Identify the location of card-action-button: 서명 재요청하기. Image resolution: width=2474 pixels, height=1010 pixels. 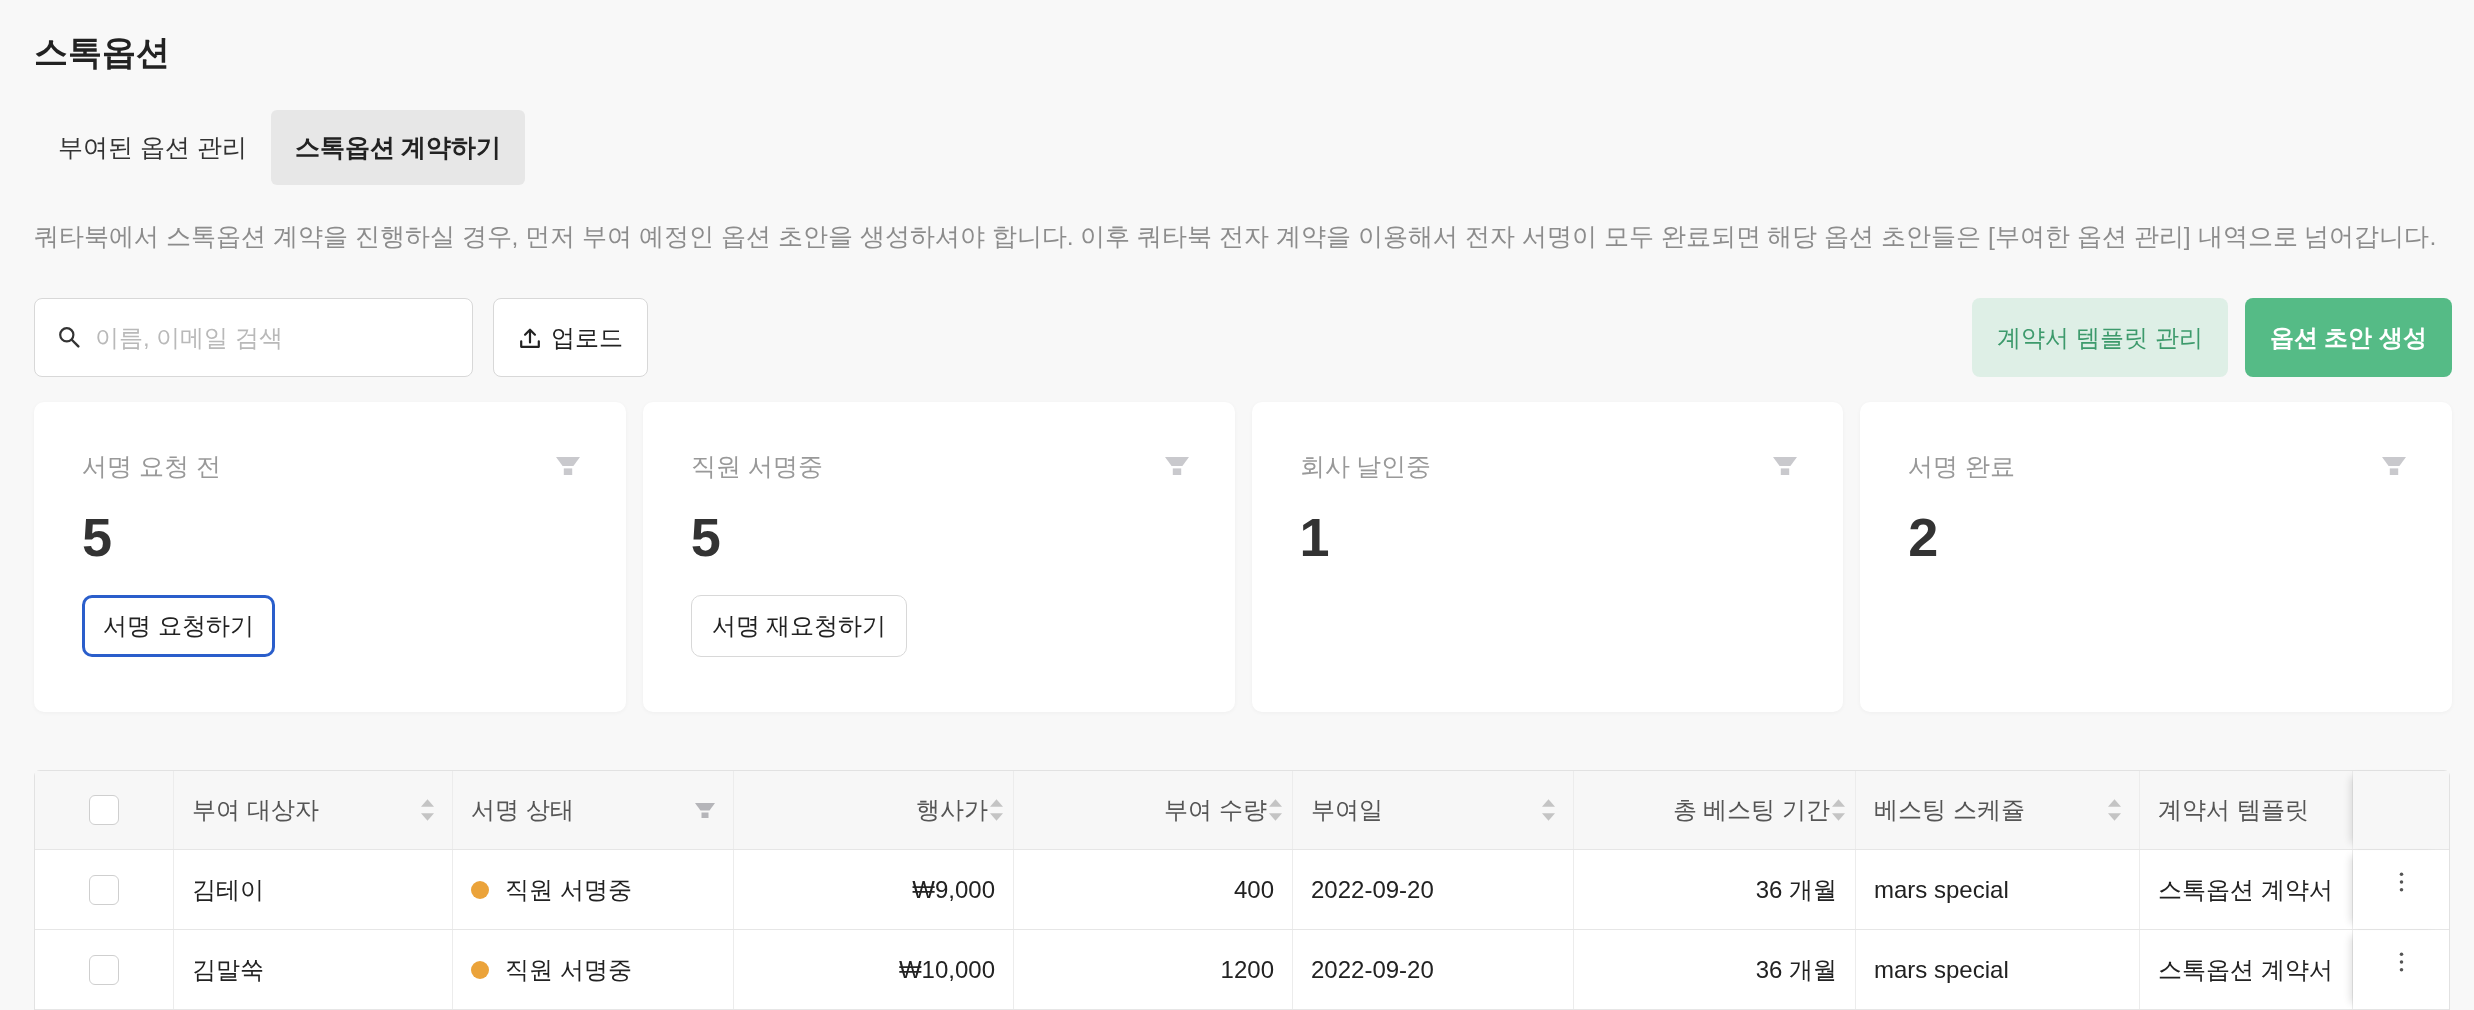
(799, 626).